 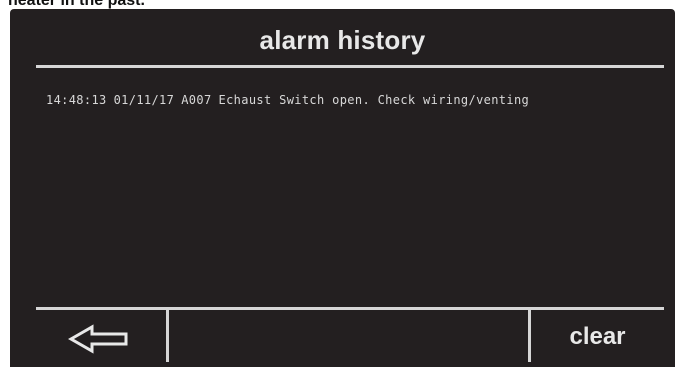 I want to click on clear-button-label: clear, so click(x=597, y=336).